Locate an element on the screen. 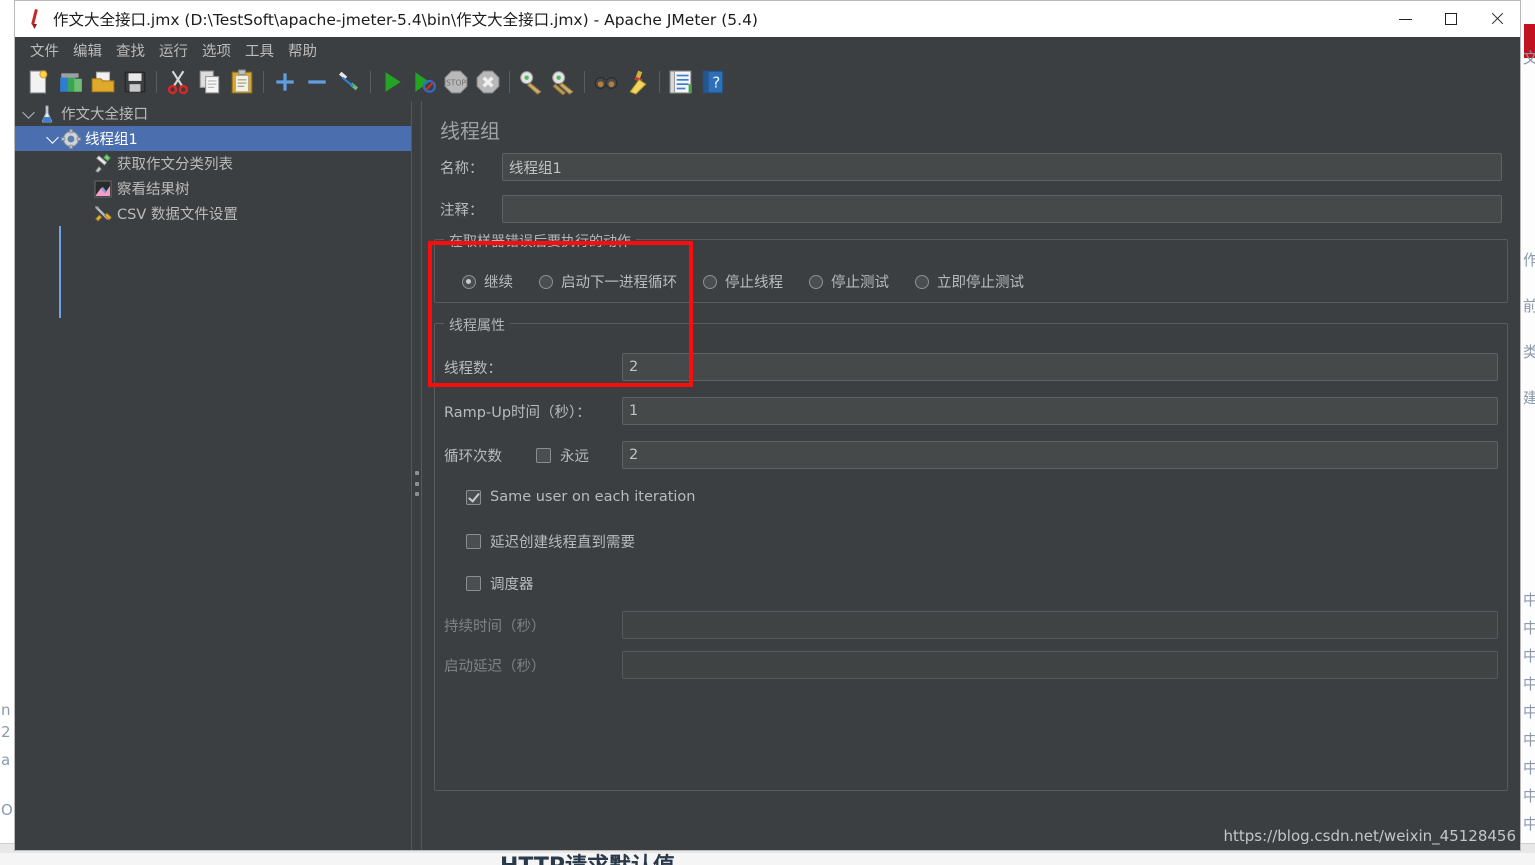 This screenshot has width=1535, height=865. search-button is located at coordinates (606, 82).